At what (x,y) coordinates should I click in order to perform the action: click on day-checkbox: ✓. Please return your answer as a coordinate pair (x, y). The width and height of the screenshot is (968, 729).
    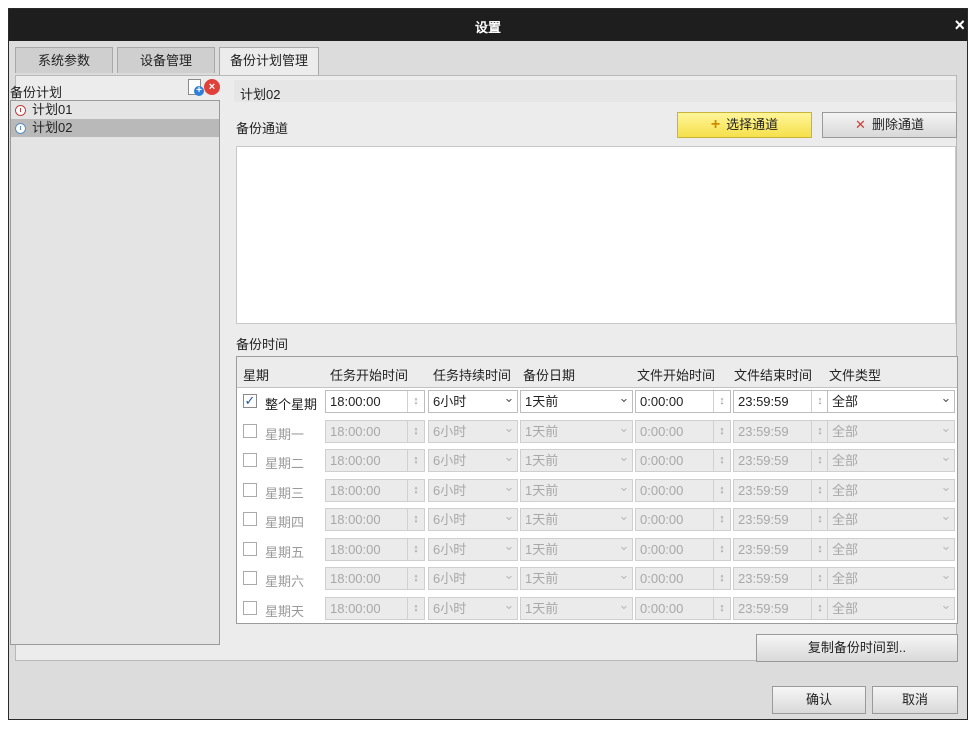
    Looking at the image, I should click on (250, 401).